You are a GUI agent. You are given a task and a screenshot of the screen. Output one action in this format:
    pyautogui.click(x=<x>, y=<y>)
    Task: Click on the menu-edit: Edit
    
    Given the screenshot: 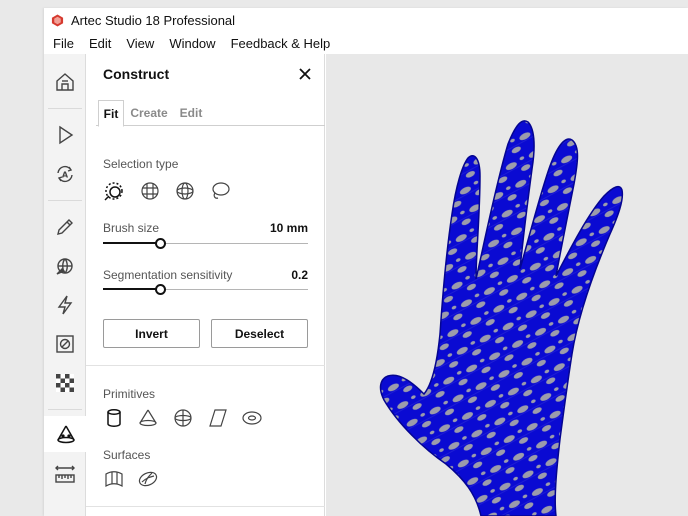 What is the action you would take?
    pyautogui.click(x=100, y=43)
    